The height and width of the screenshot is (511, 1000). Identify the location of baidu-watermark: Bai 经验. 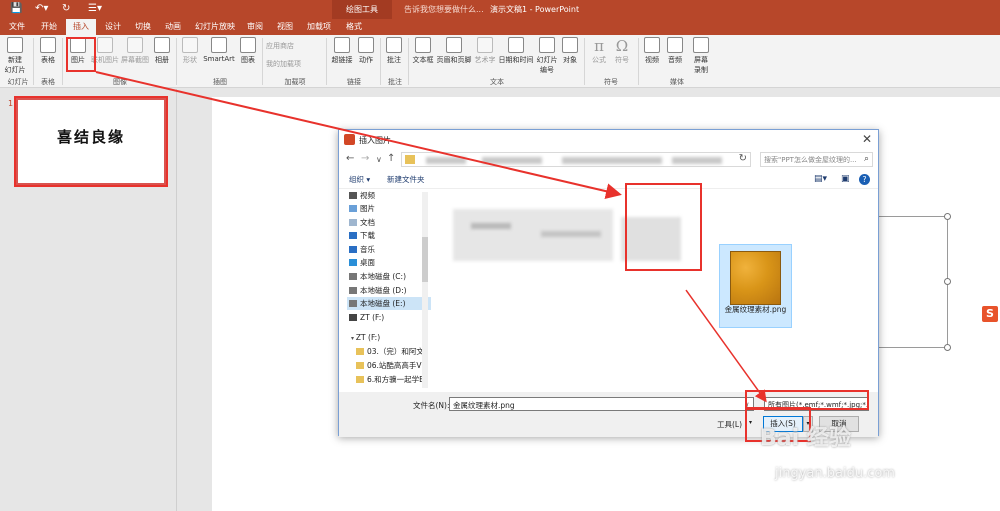
(805, 438).